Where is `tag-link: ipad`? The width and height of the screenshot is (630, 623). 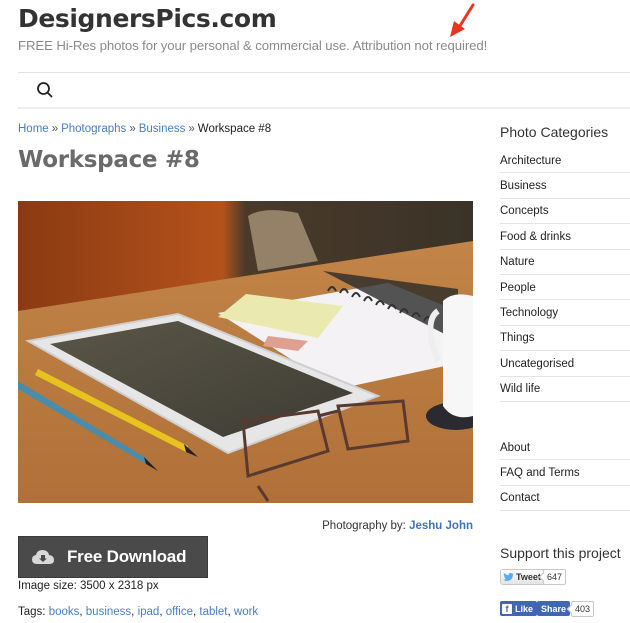 tag-link: ipad is located at coordinates (149, 612).